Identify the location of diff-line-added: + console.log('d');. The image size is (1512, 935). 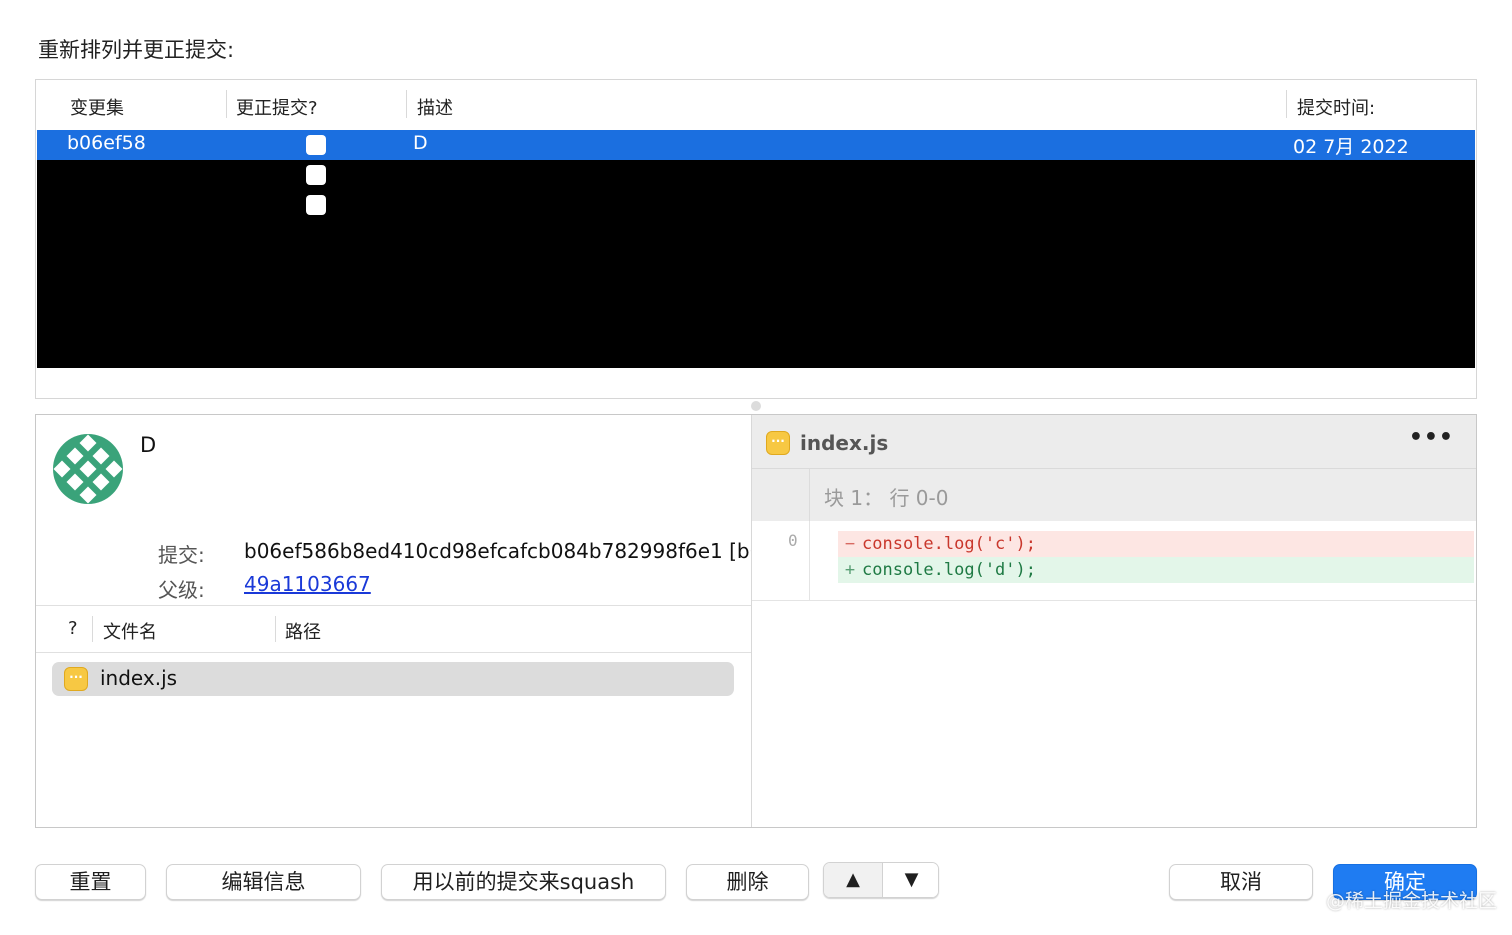
(1156, 570).